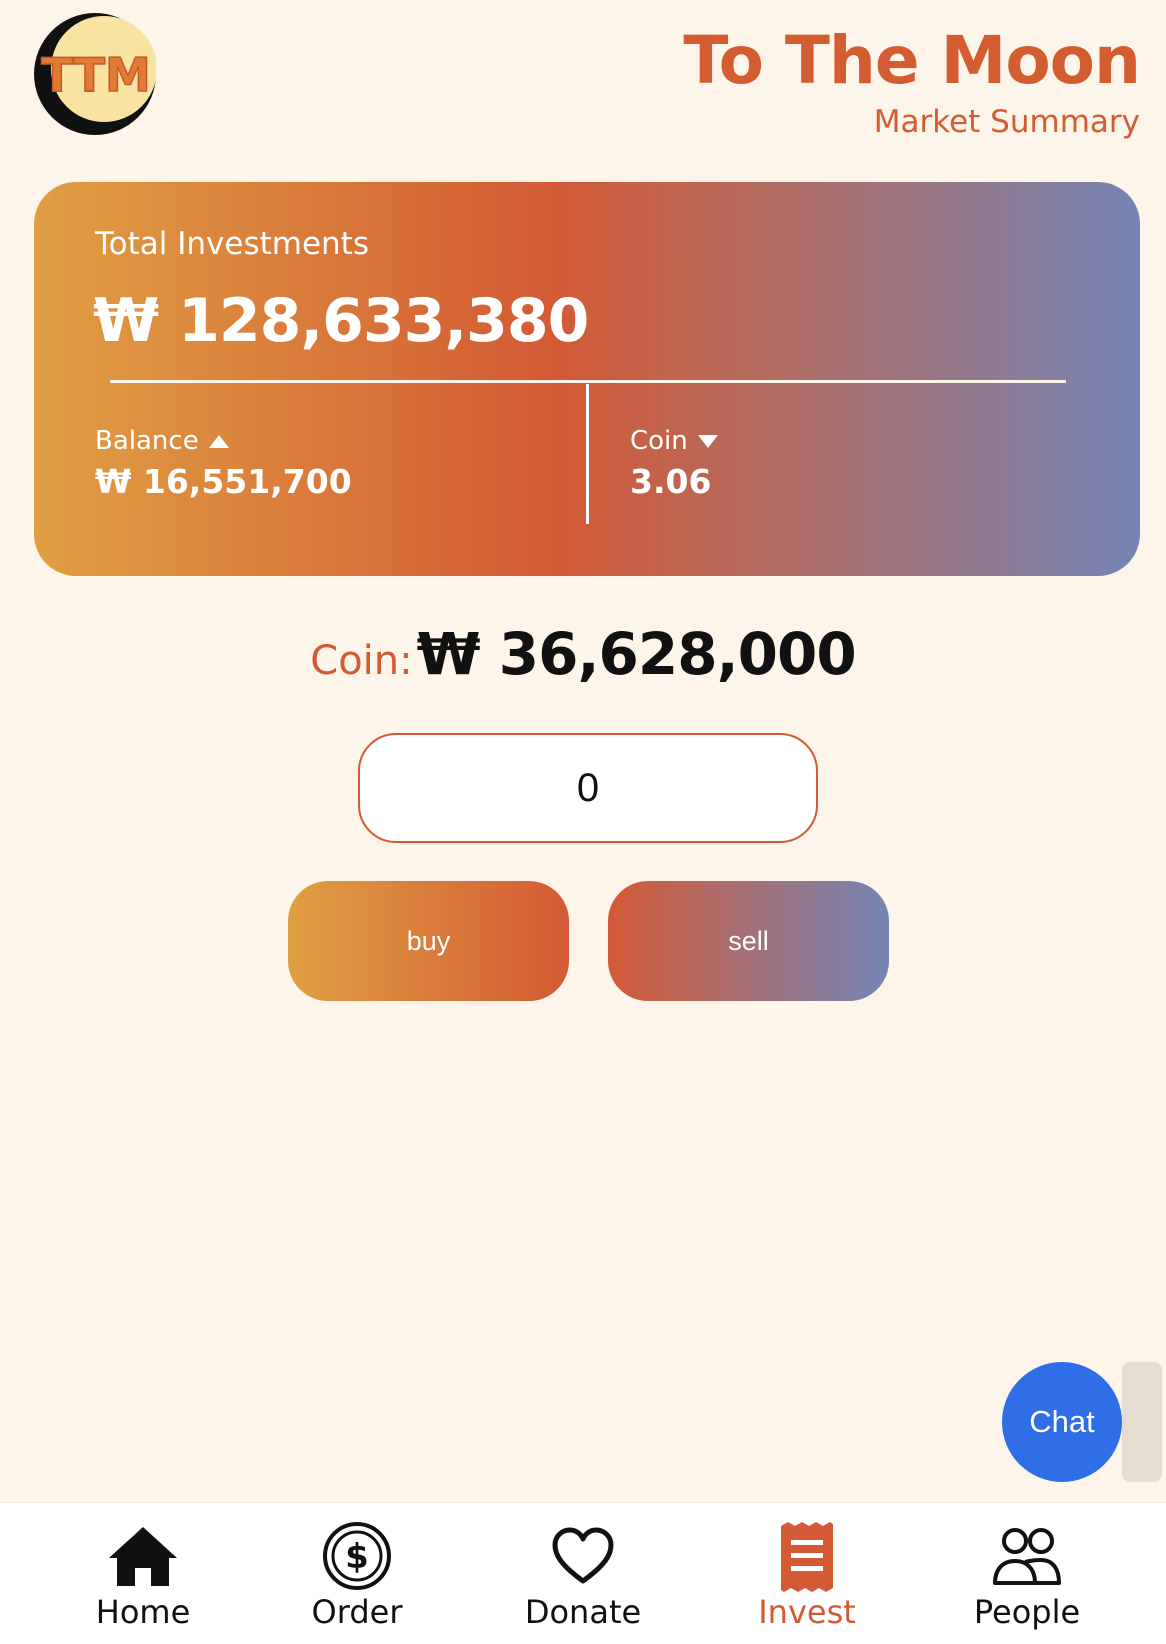  What do you see at coordinates (357, 1612) in the screenshot?
I see `nav-label-order: Order` at bounding box center [357, 1612].